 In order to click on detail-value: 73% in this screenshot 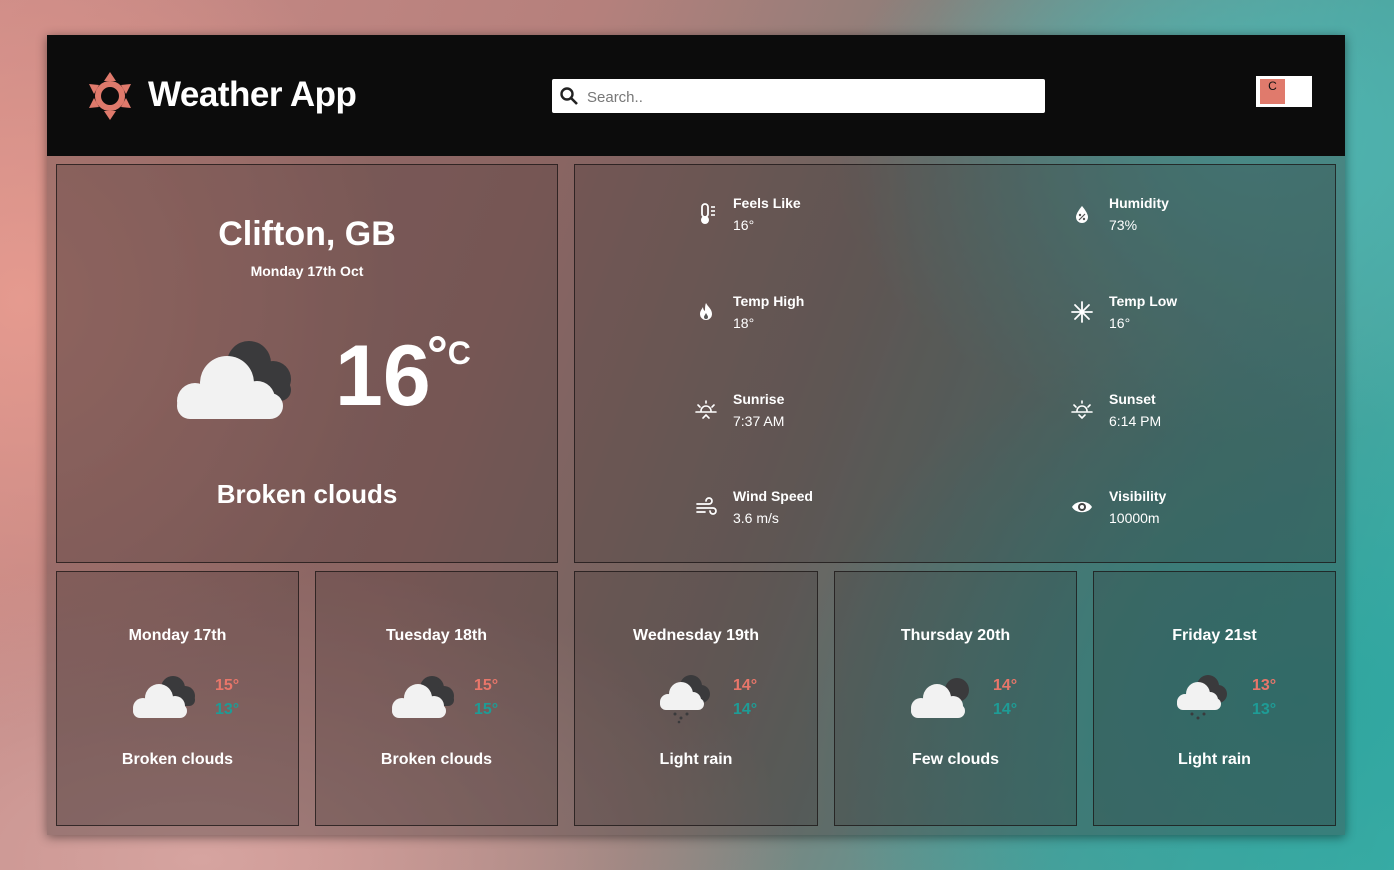, I will do `click(1123, 225)`.